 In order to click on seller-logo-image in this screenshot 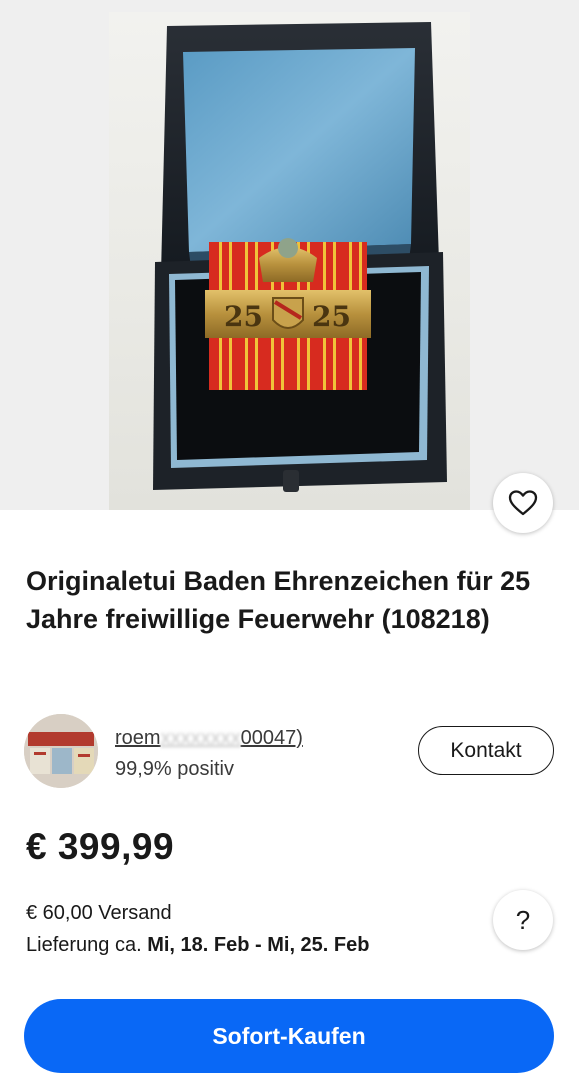, I will do `click(61, 751)`.